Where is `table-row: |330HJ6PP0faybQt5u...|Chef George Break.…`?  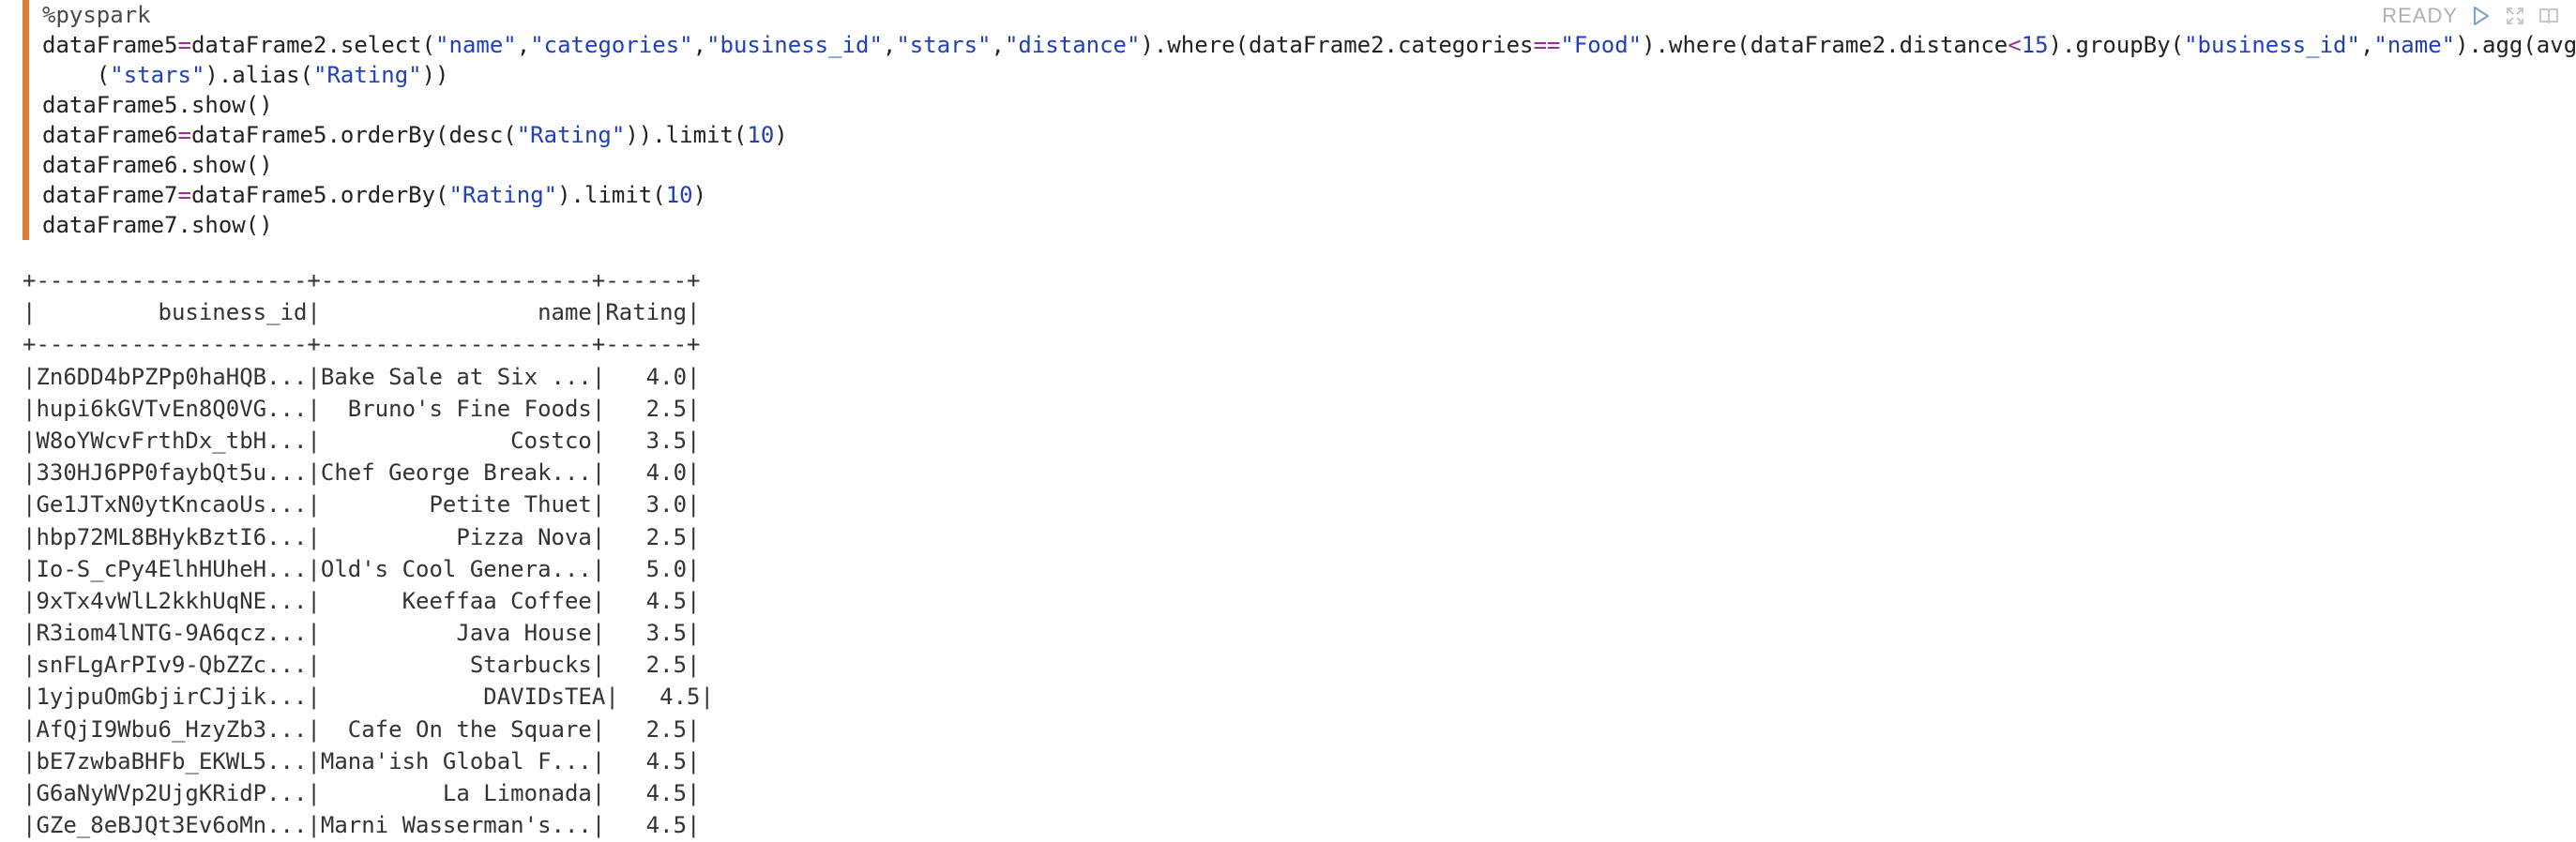 table-row: |330HJ6PP0faybQt5u...|Chef George Break.… is located at coordinates (362, 473).